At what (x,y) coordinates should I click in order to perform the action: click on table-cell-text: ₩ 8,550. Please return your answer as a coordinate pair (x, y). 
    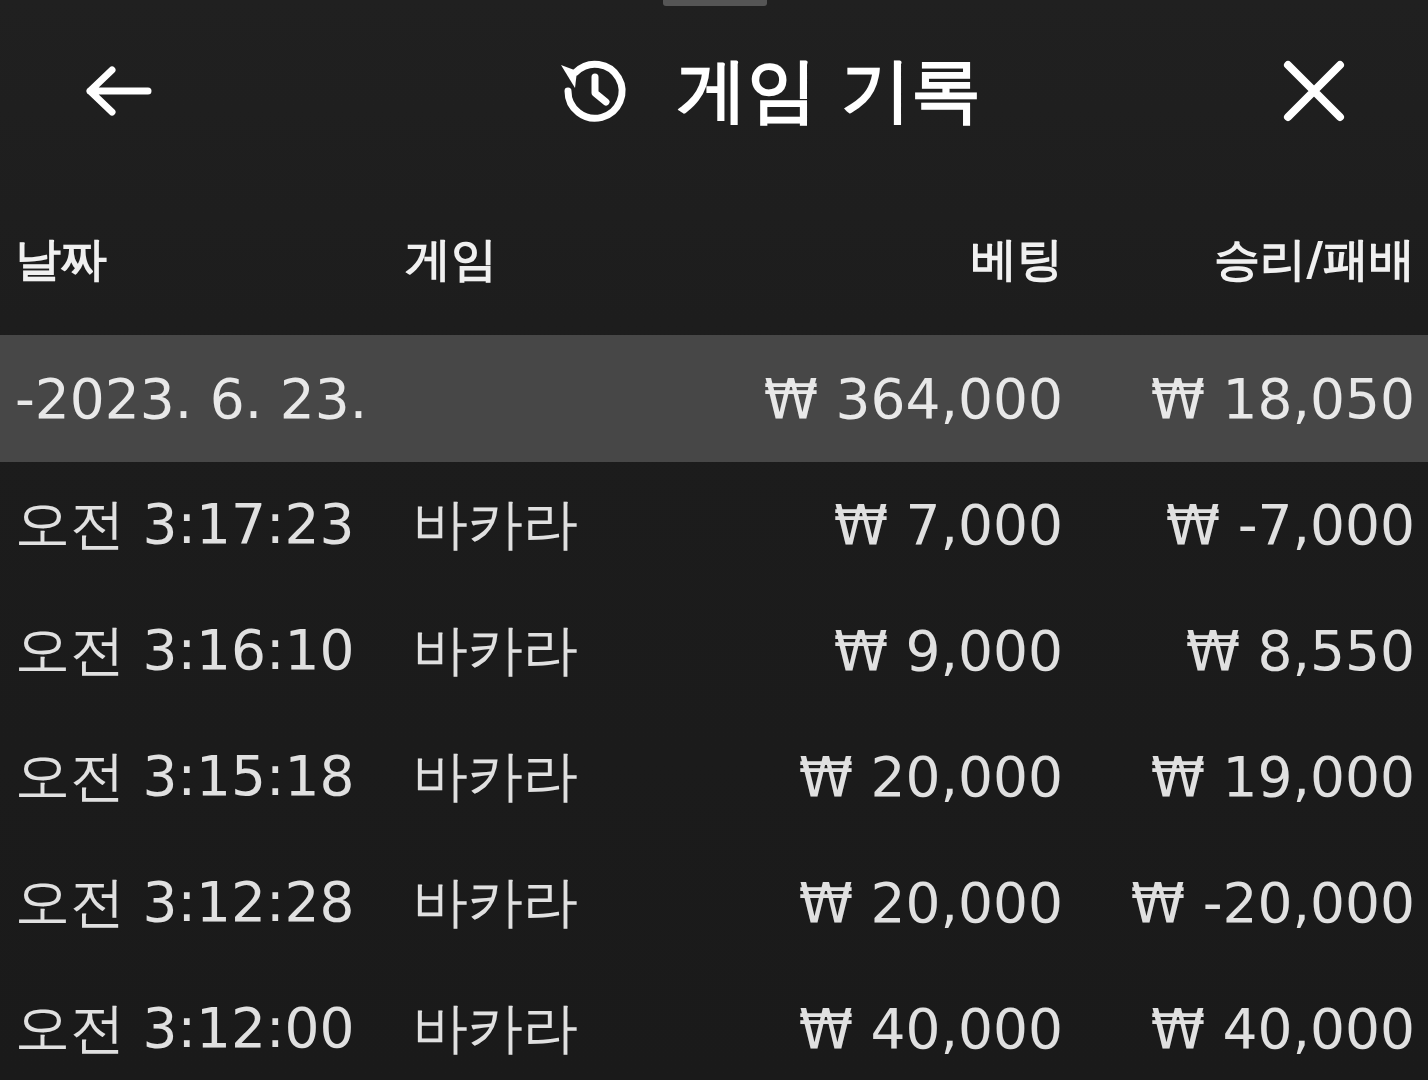
    Looking at the image, I should click on (1299, 651).